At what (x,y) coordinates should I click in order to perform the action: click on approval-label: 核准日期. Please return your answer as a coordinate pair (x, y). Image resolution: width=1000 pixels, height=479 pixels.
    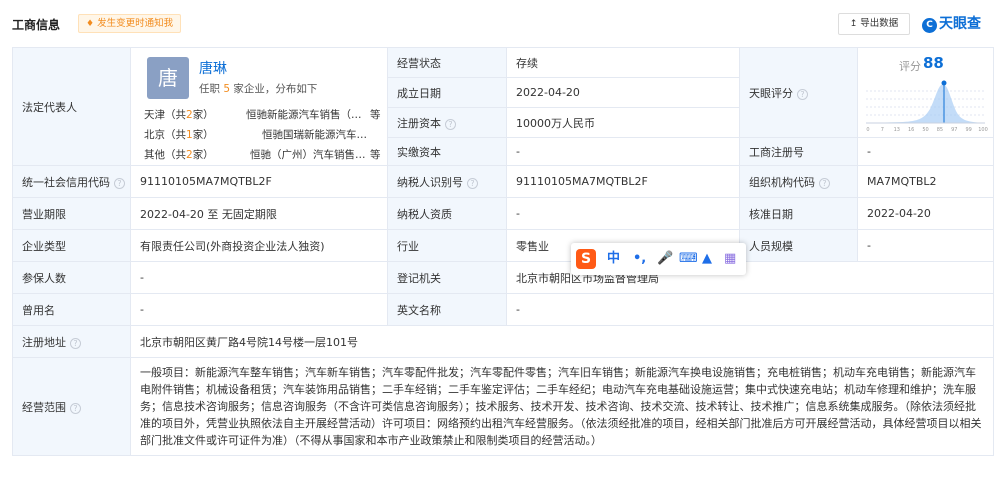
    Looking at the image, I should click on (798, 213).